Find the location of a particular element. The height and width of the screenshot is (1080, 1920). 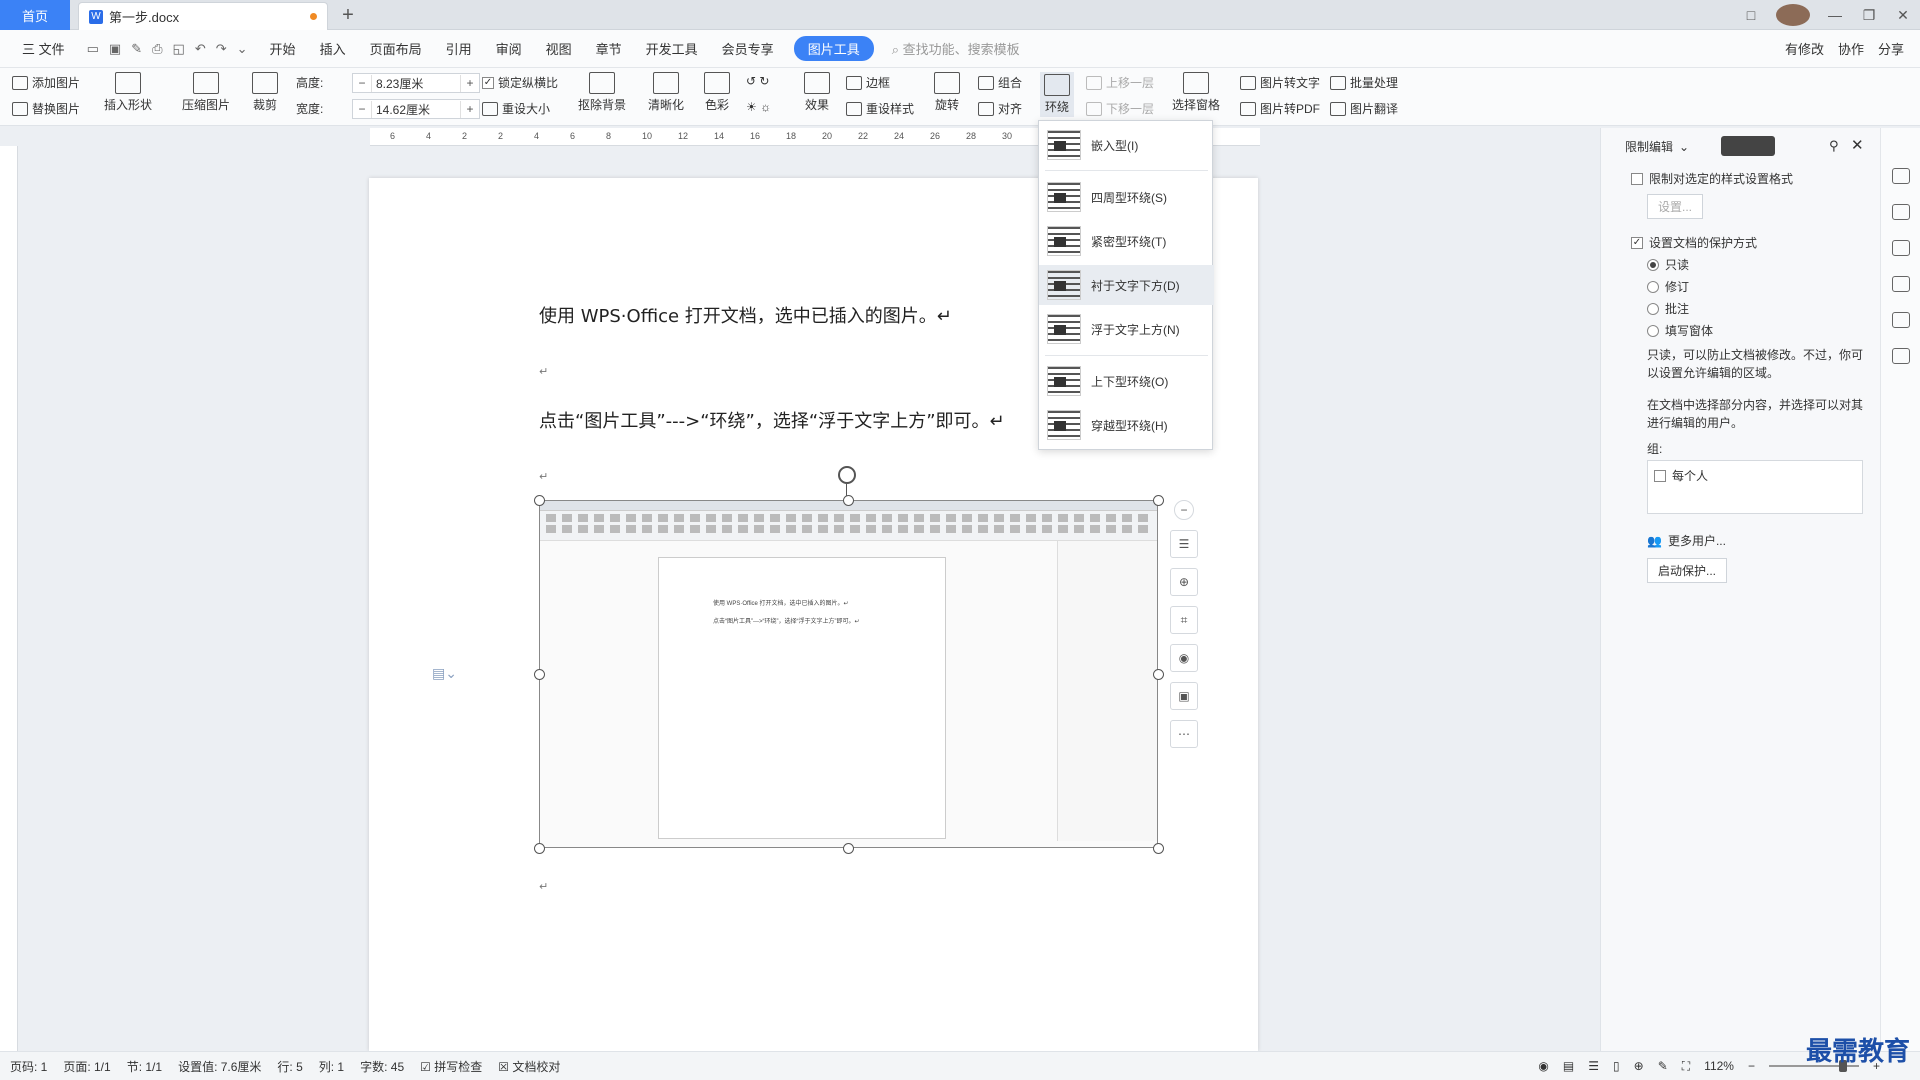

new-tab-button: + is located at coordinates (348, 15).